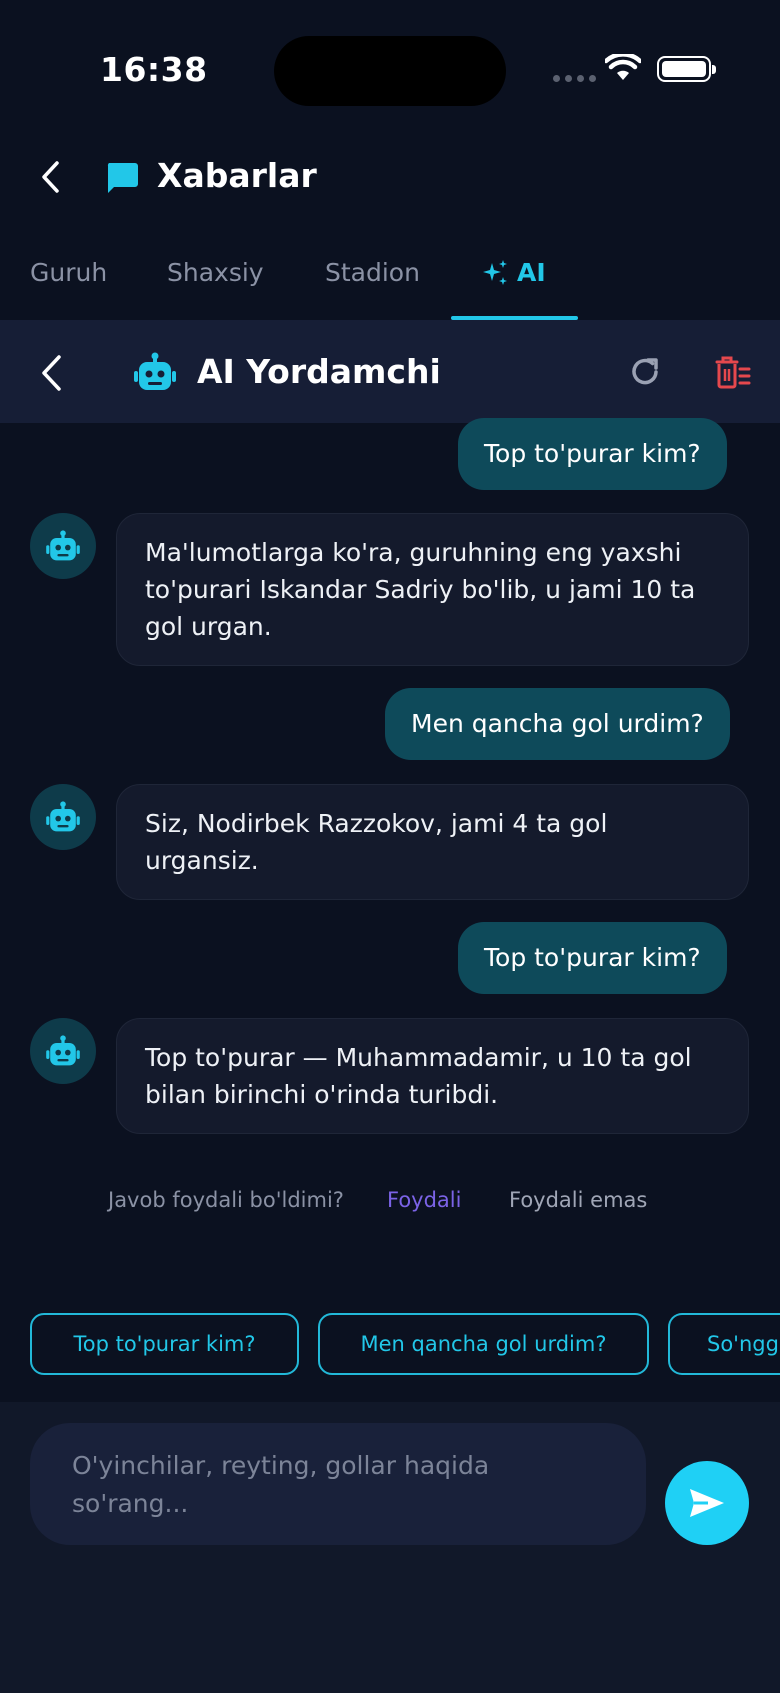 This screenshot has height=1693, width=780. I want to click on status-bar: 16:38, so click(390, 70).